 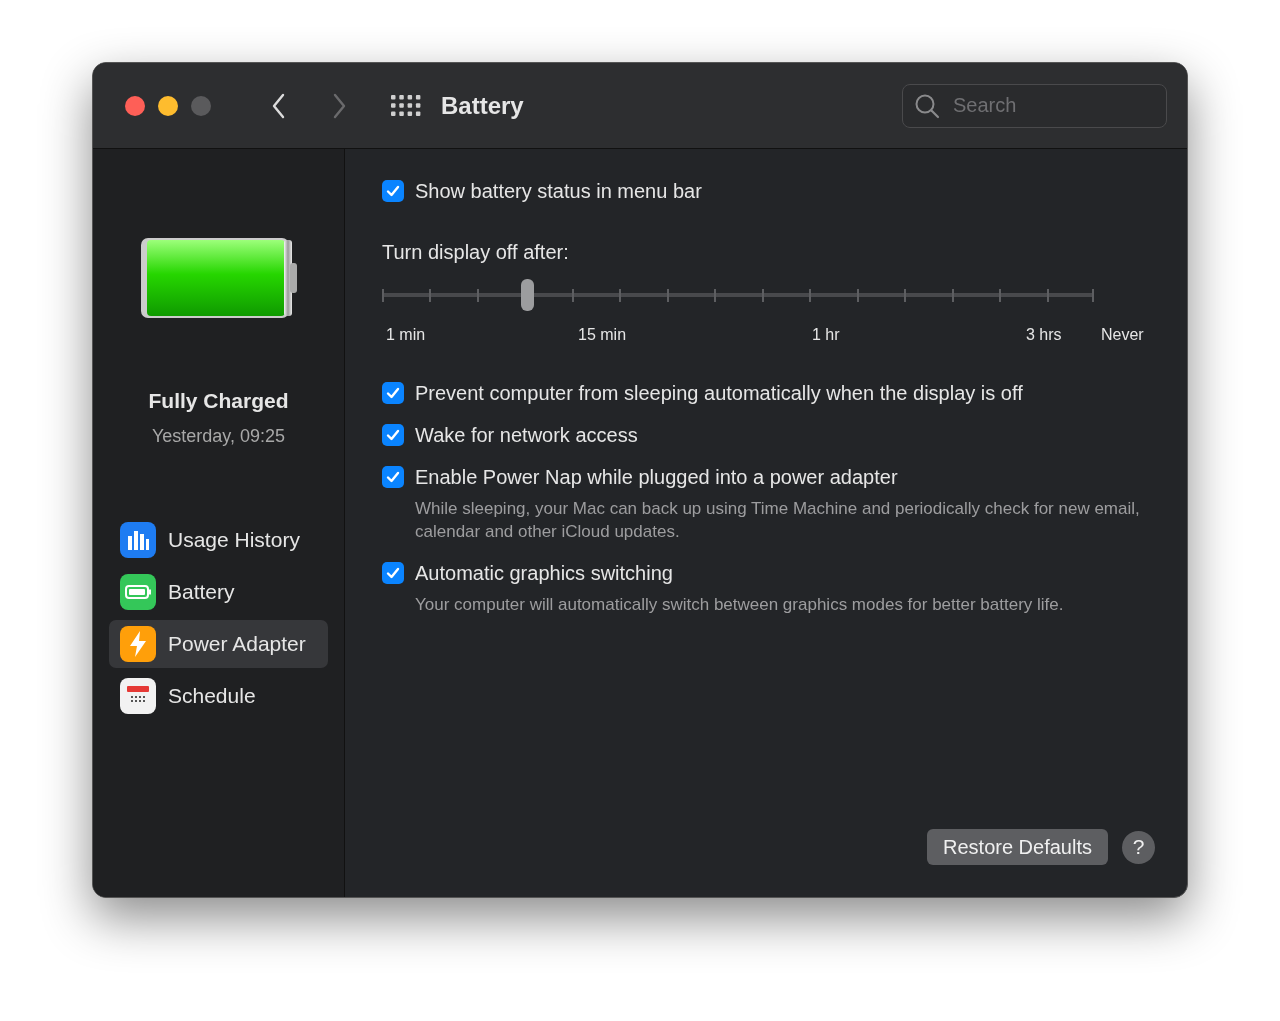 What do you see at coordinates (406, 105) in the screenshot?
I see `grid-icon` at bounding box center [406, 105].